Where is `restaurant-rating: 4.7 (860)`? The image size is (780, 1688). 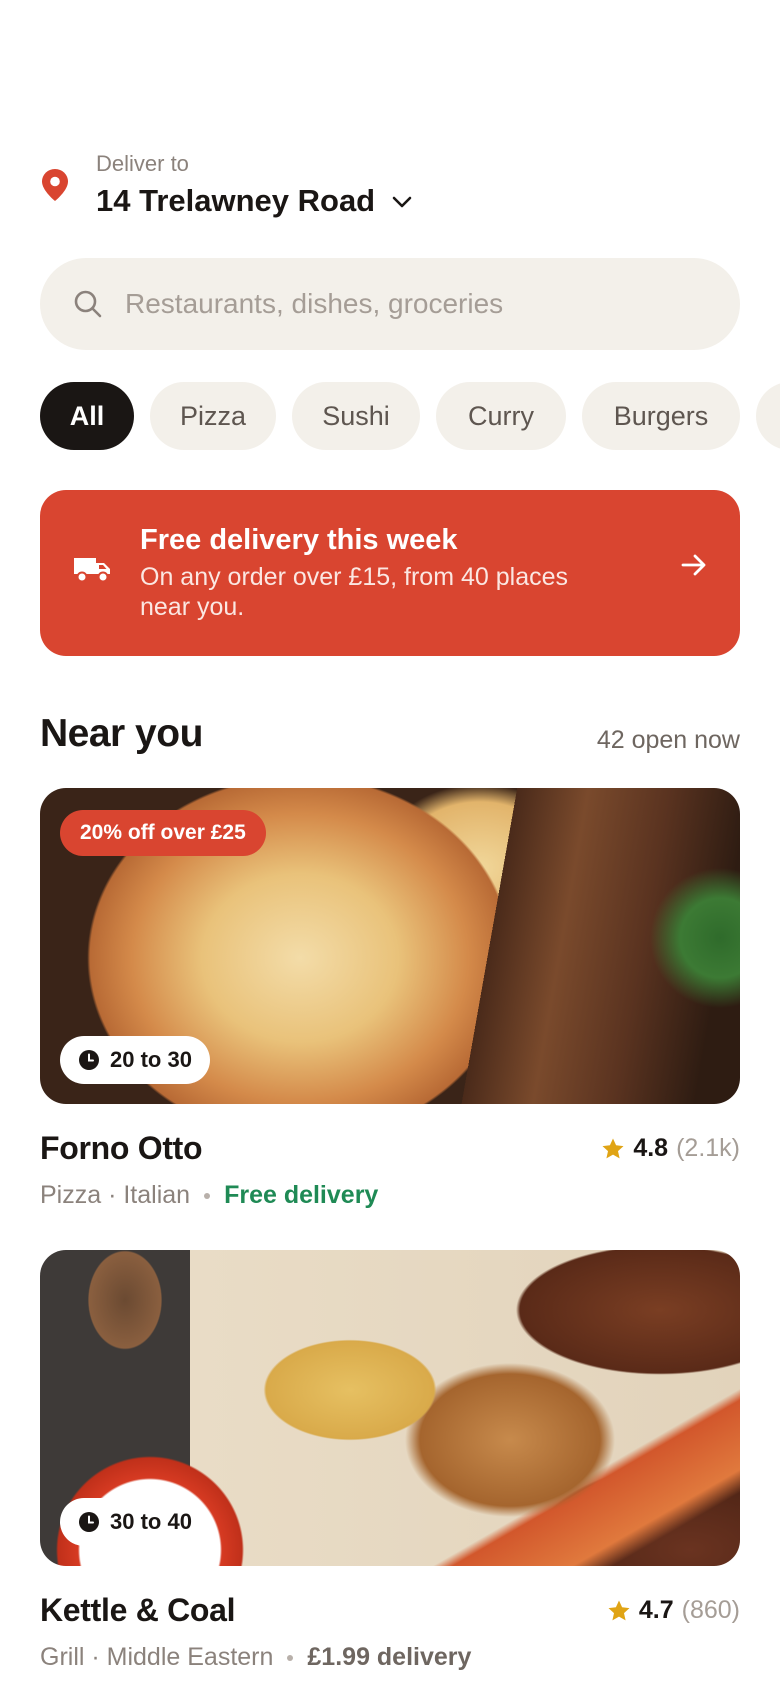
restaurant-rating: 4.7 (860) is located at coordinates (673, 1610).